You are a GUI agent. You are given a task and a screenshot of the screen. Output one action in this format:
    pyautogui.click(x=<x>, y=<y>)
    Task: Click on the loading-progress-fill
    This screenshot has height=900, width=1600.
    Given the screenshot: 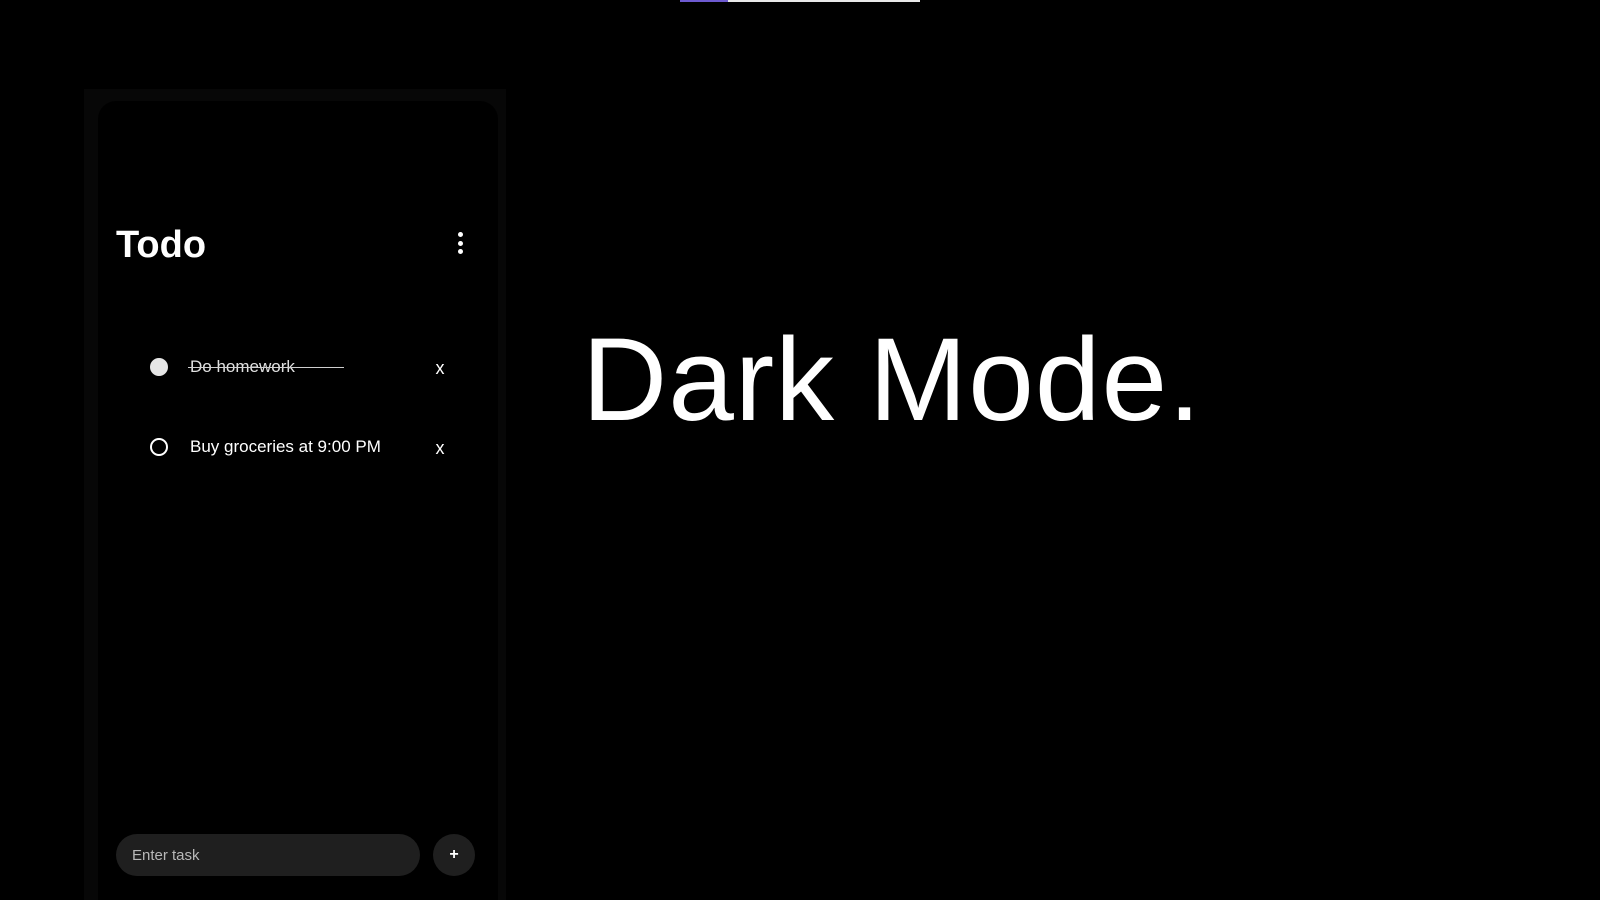 What is the action you would take?
    pyautogui.click(x=704, y=1)
    